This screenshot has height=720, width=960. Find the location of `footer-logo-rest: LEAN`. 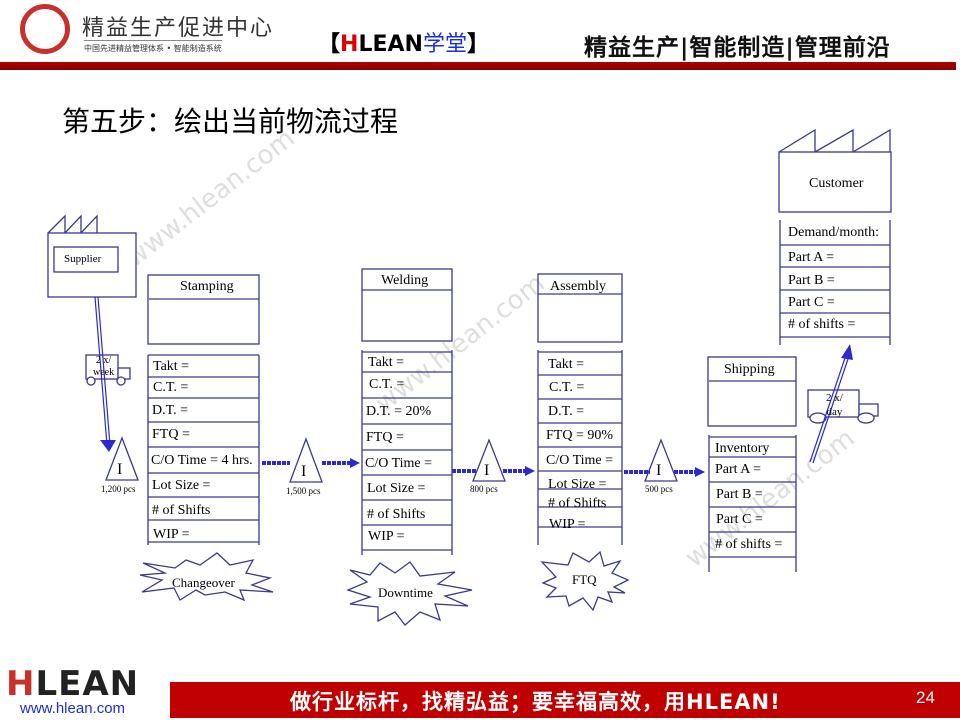

footer-logo-rest: LEAN is located at coordinates (87, 684).